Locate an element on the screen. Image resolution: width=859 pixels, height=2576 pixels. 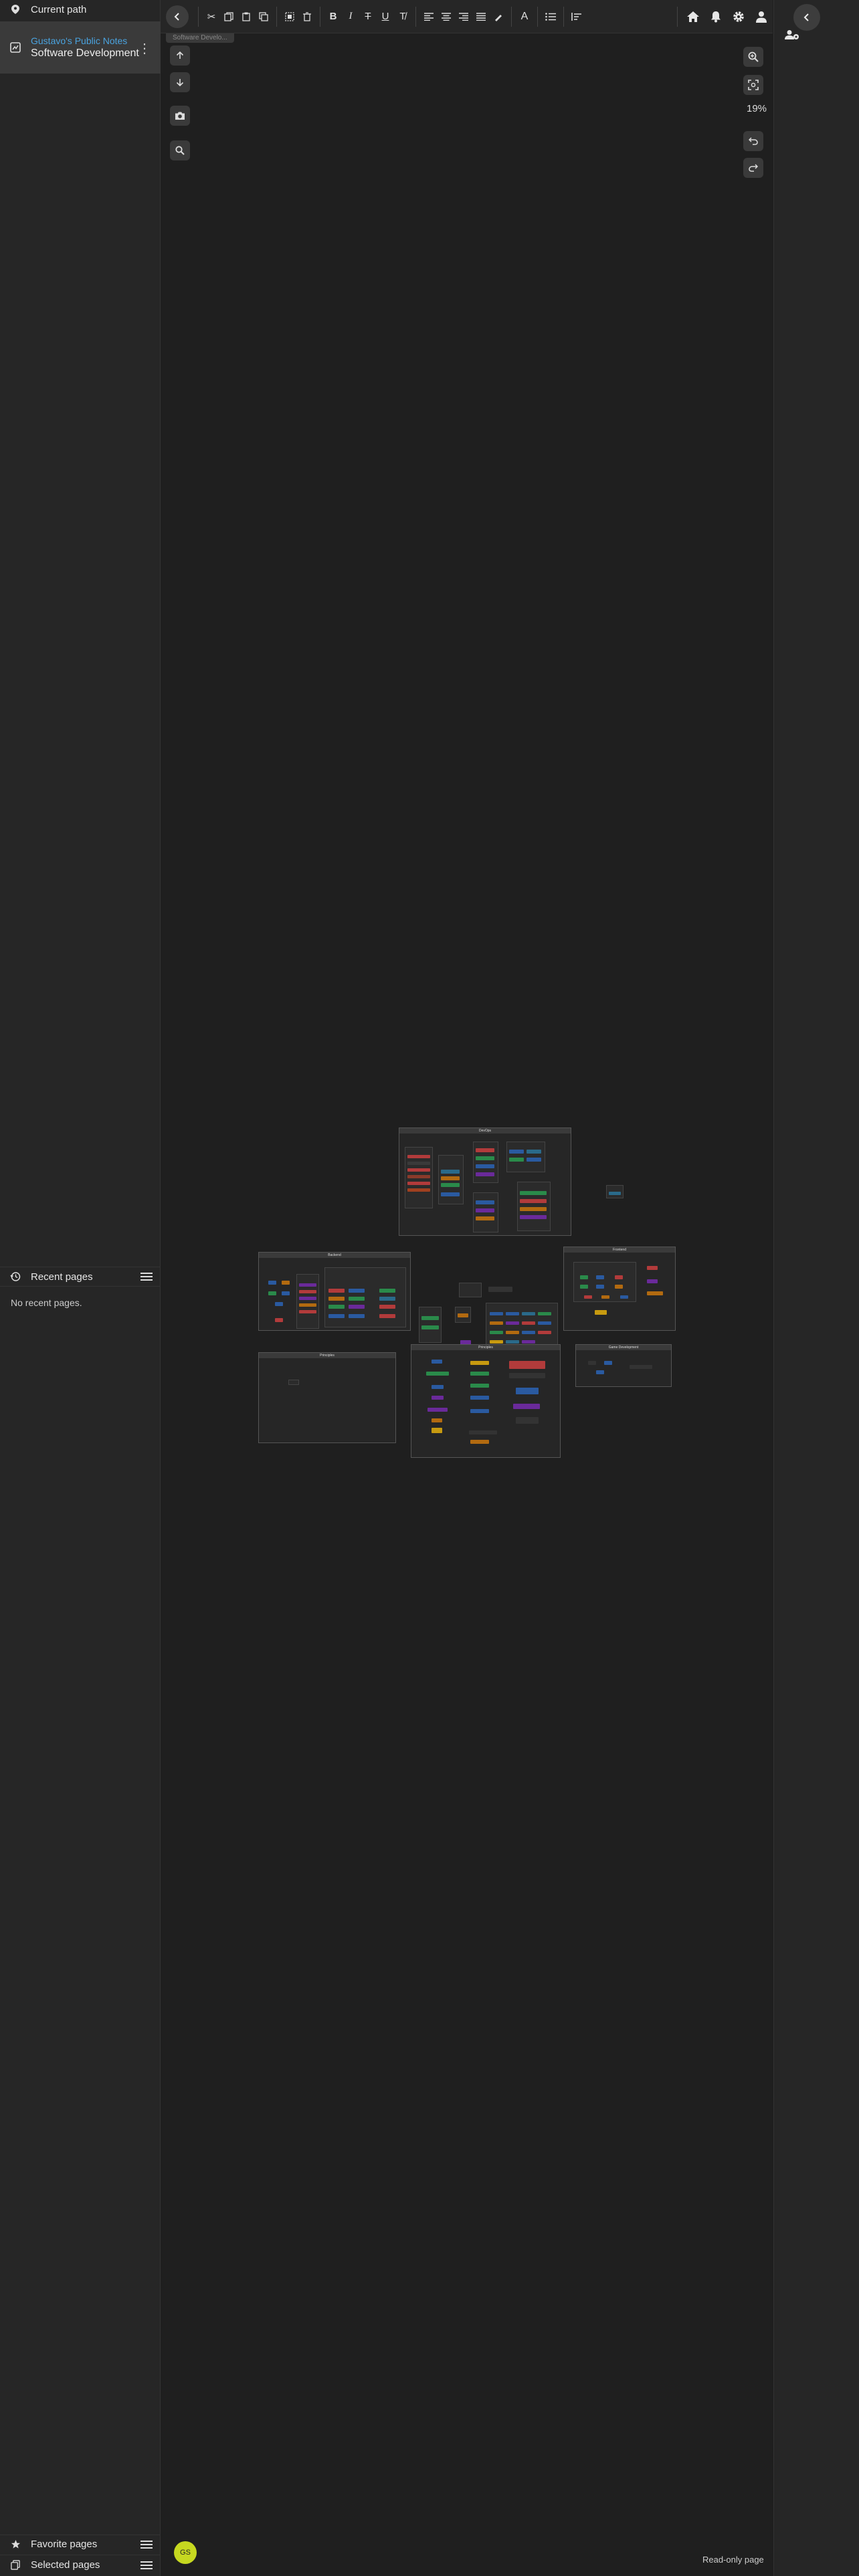
zoom-level: 19% is located at coordinates (757, 108).